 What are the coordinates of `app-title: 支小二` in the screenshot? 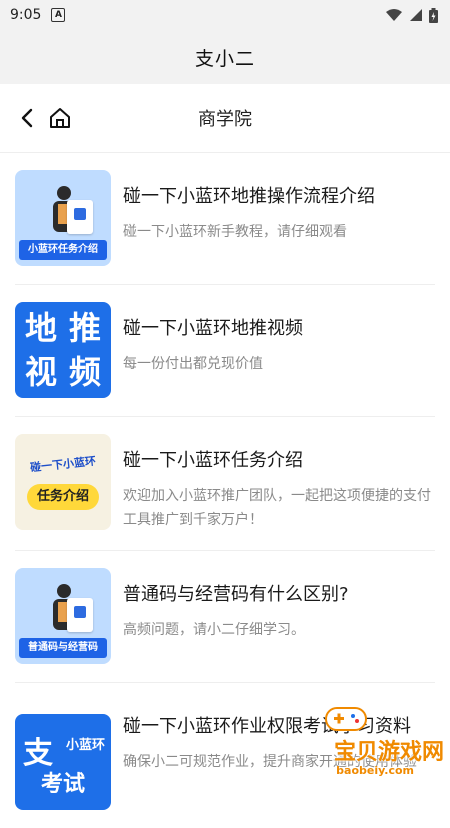 It's located at (224, 58).